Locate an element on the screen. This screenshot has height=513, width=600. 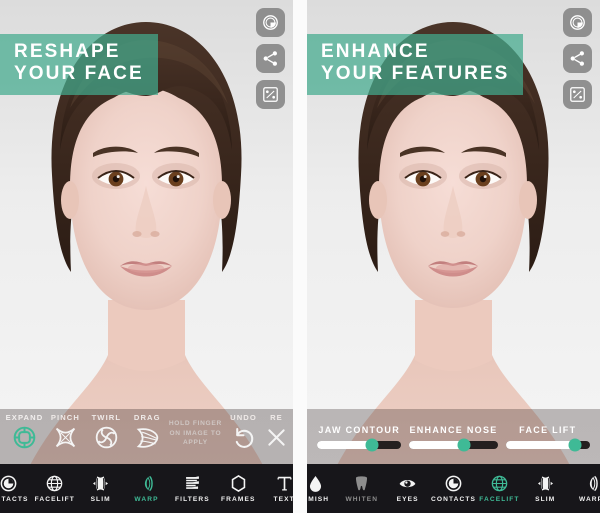
frames-icon is located at coordinates (238, 483).